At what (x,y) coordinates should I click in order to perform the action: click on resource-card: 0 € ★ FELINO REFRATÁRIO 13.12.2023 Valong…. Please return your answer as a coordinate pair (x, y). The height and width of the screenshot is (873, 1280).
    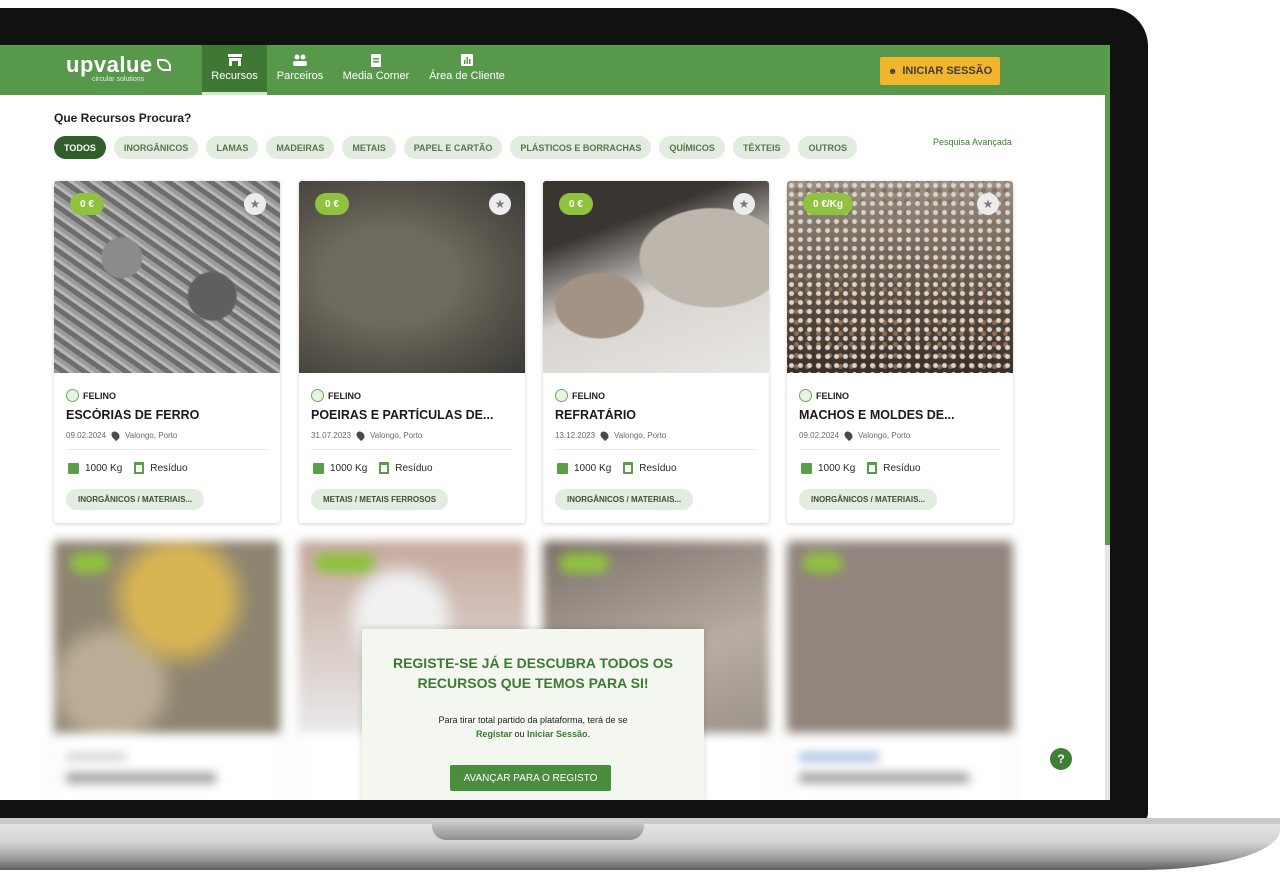
    Looking at the image, I should click on (656, 352).